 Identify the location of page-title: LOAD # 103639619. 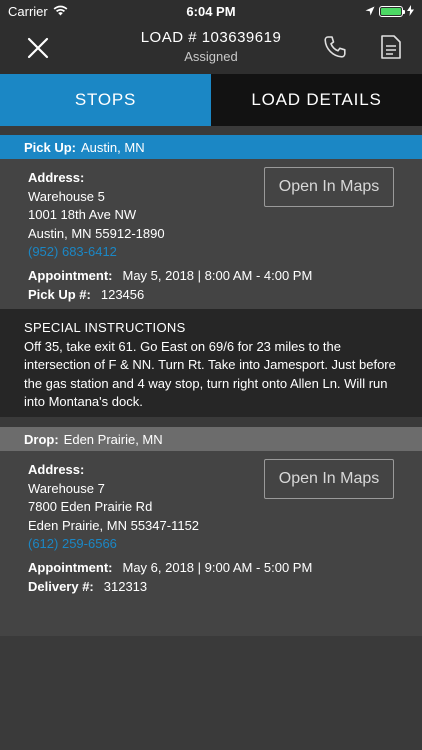
(211, 37).